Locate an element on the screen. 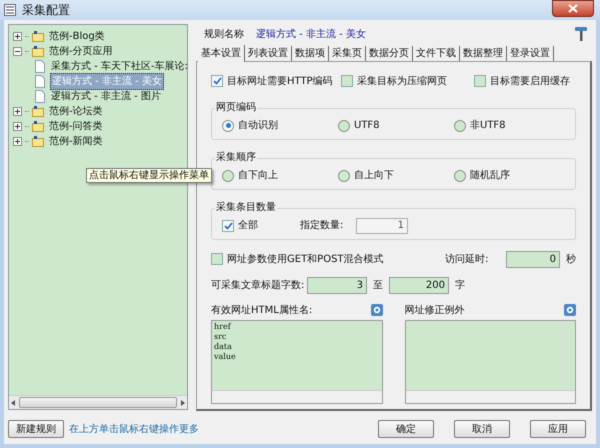 The height and width of the screenshot is (448, 600). quantity-label: 指定数量: is located at coordinates (322, 225).